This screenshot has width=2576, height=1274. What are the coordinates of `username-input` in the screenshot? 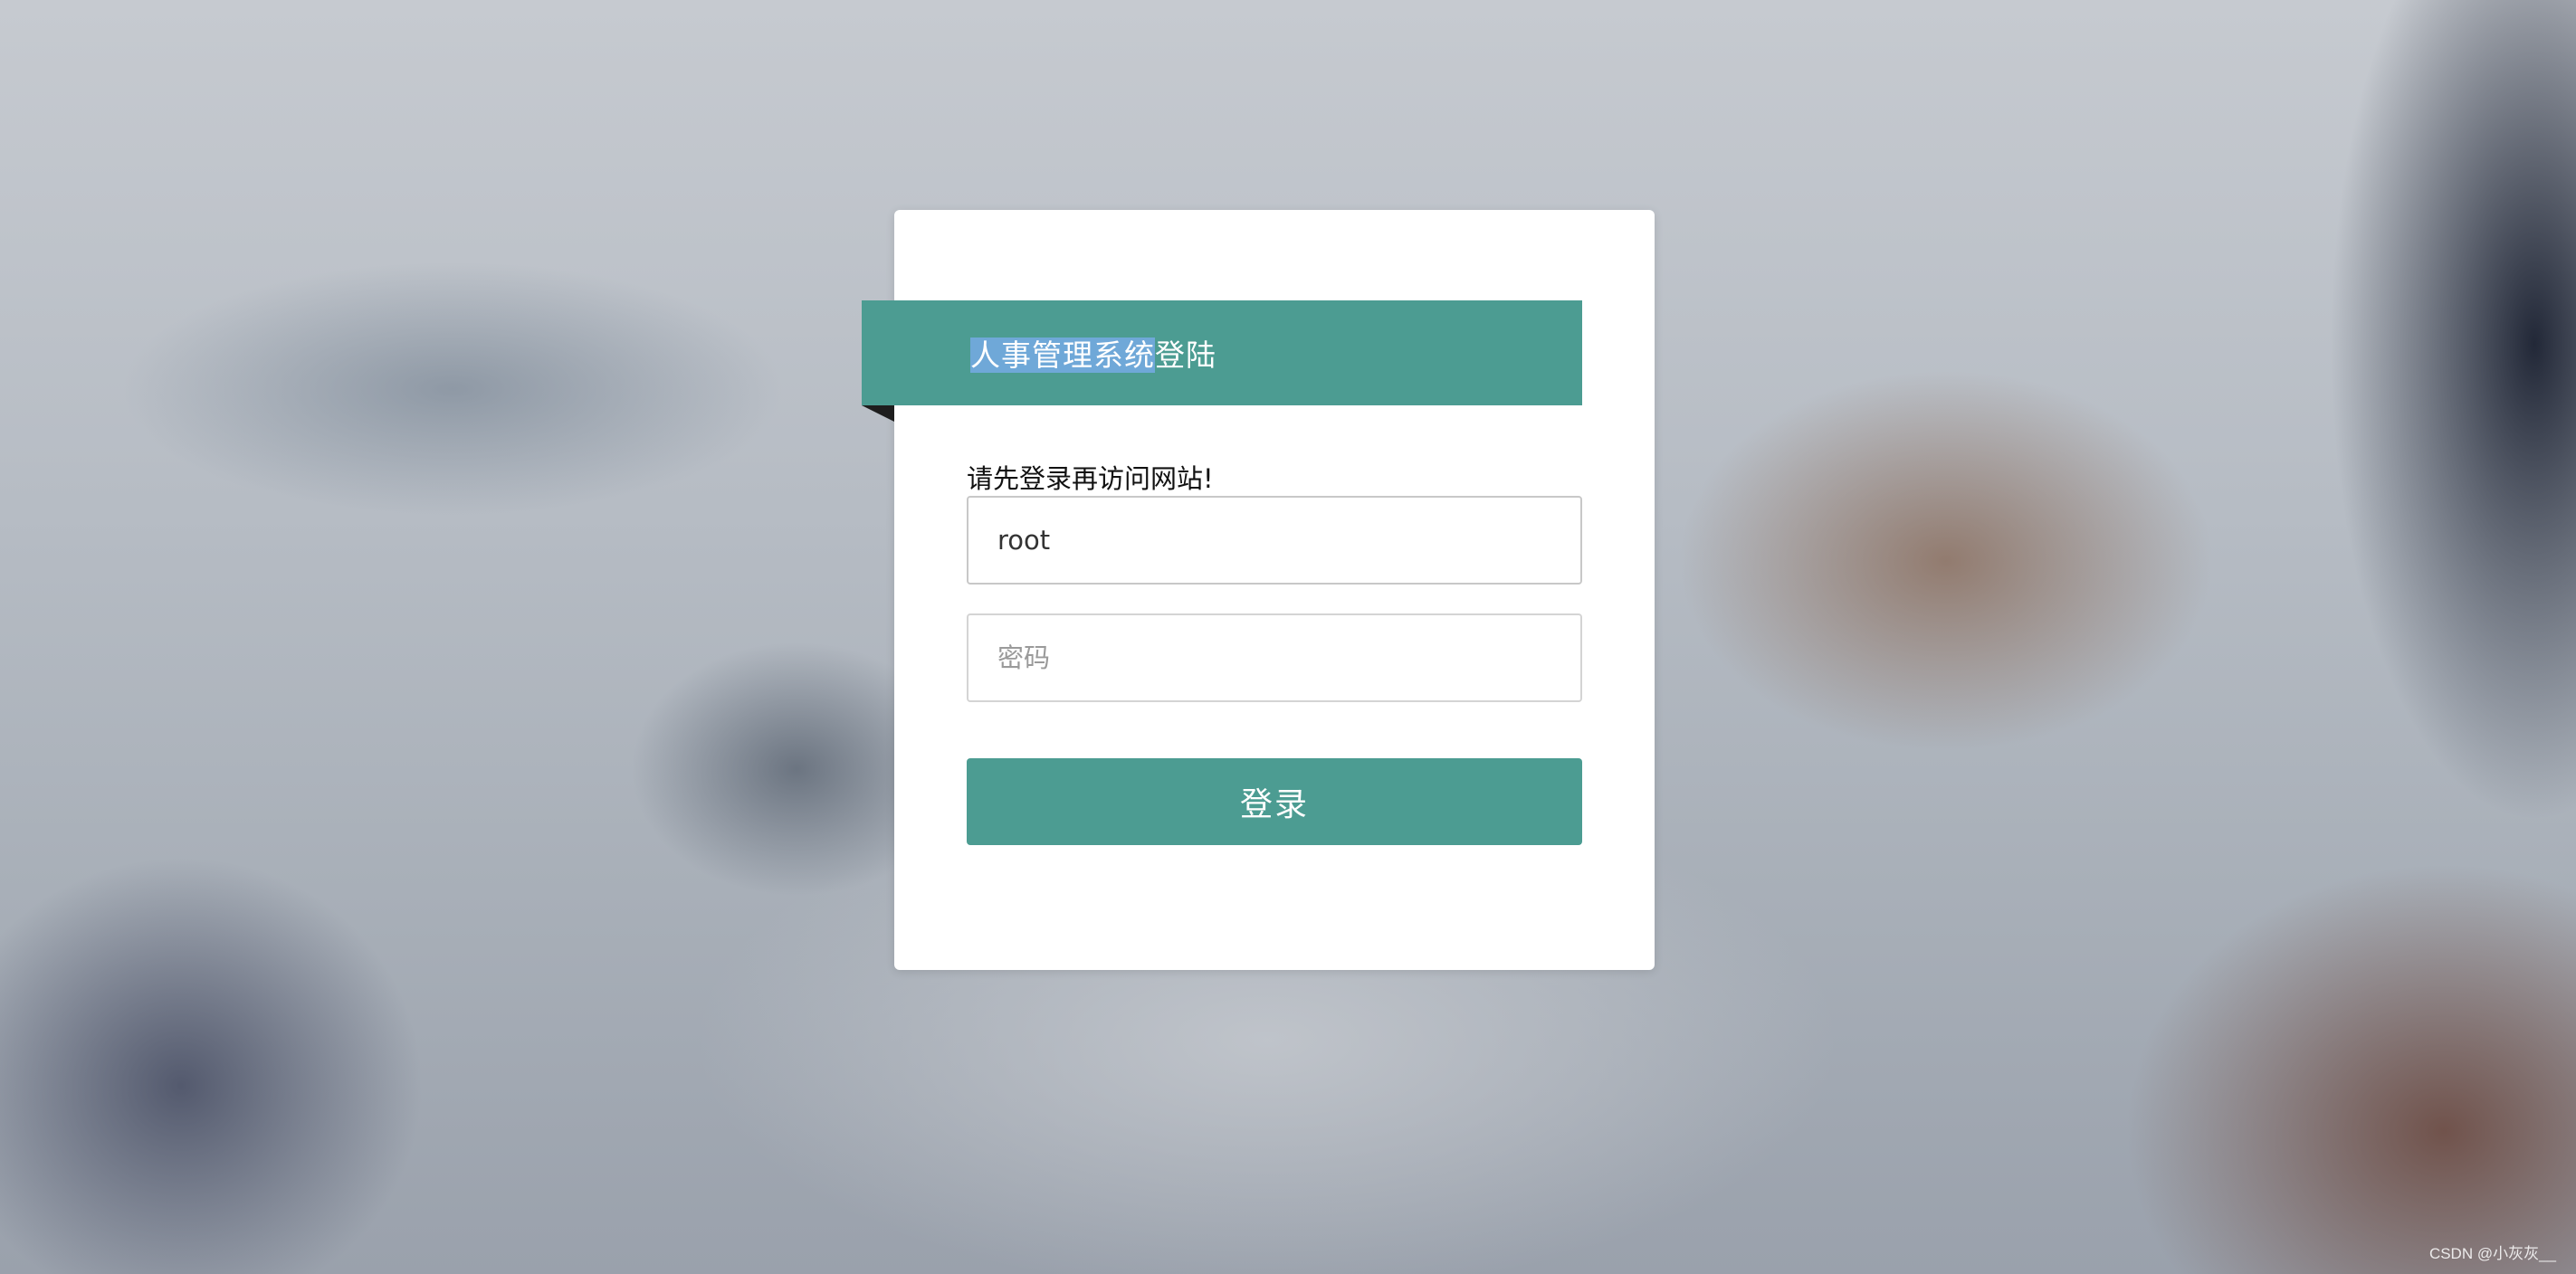 It's located at (1274, 540).